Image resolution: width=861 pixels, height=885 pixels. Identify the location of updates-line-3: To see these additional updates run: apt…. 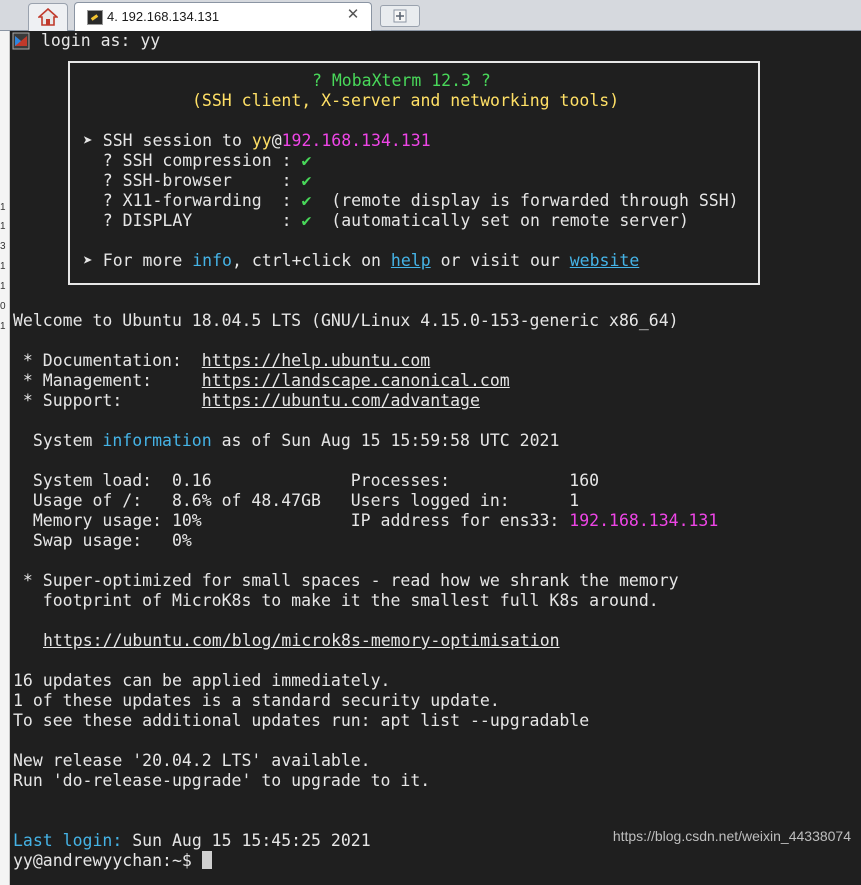
(301, 720).